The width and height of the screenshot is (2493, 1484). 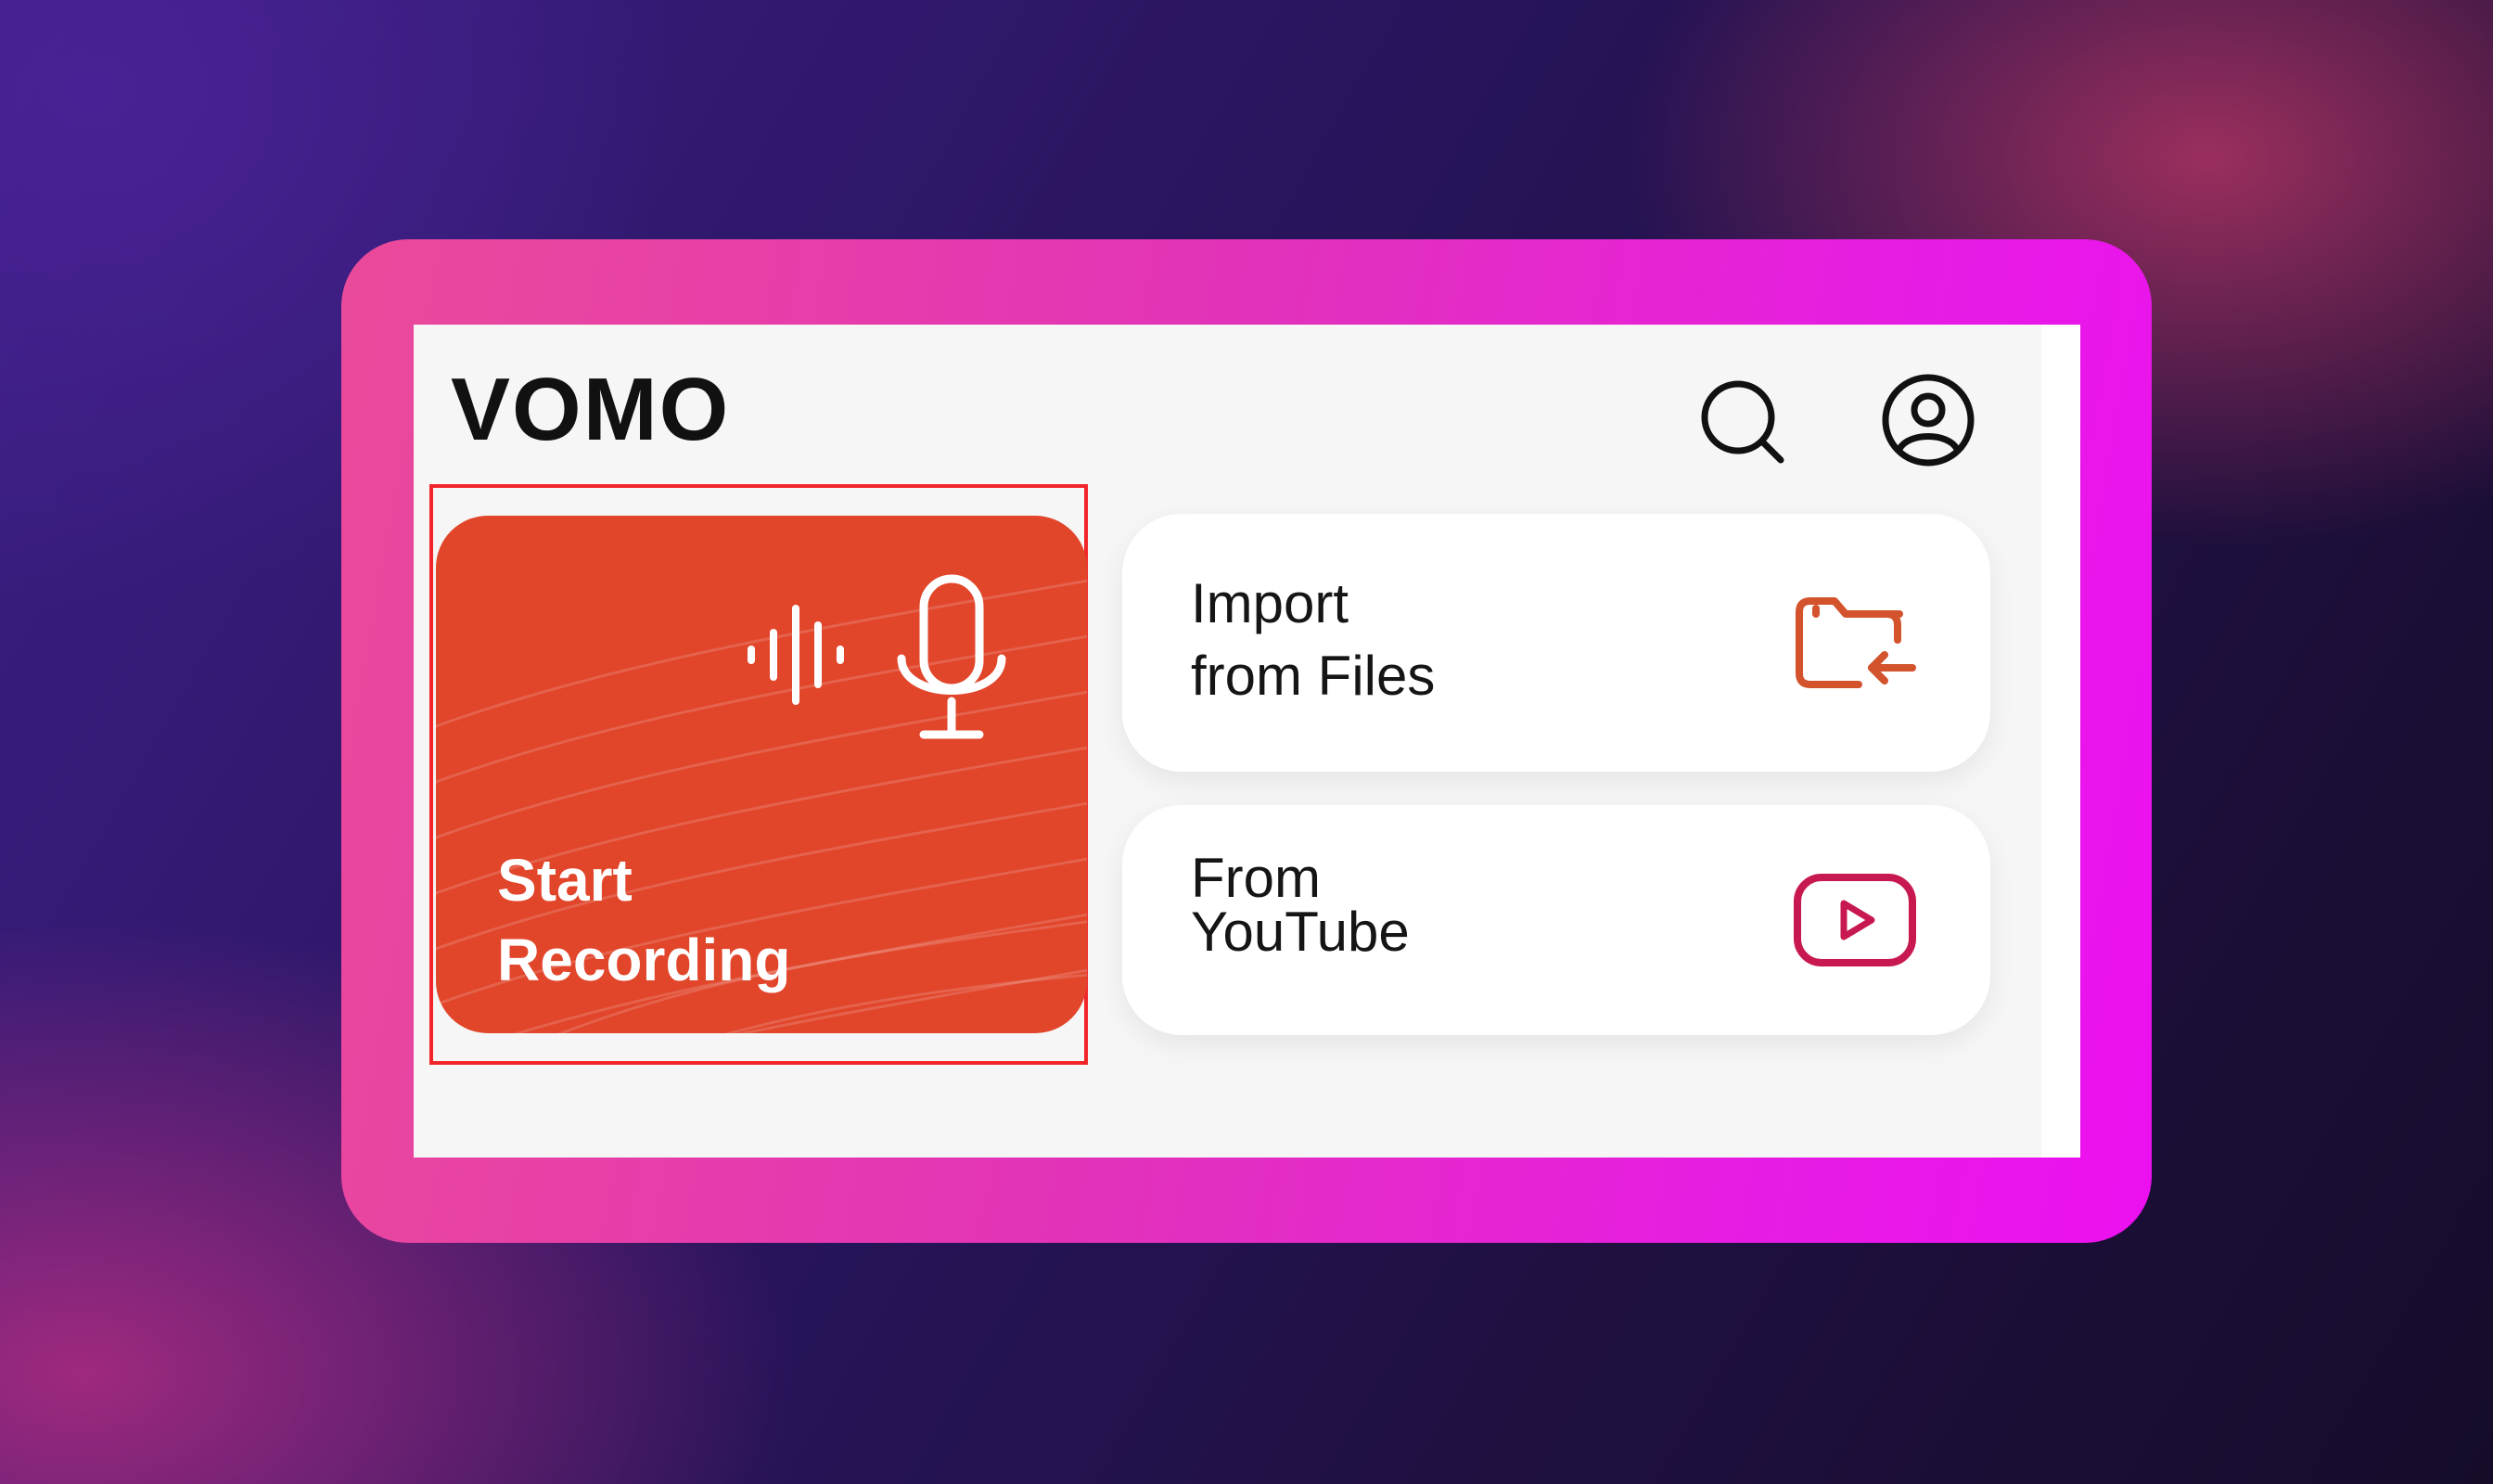 I want to click on import-line2: from Files, so click(x=1313, y=676).